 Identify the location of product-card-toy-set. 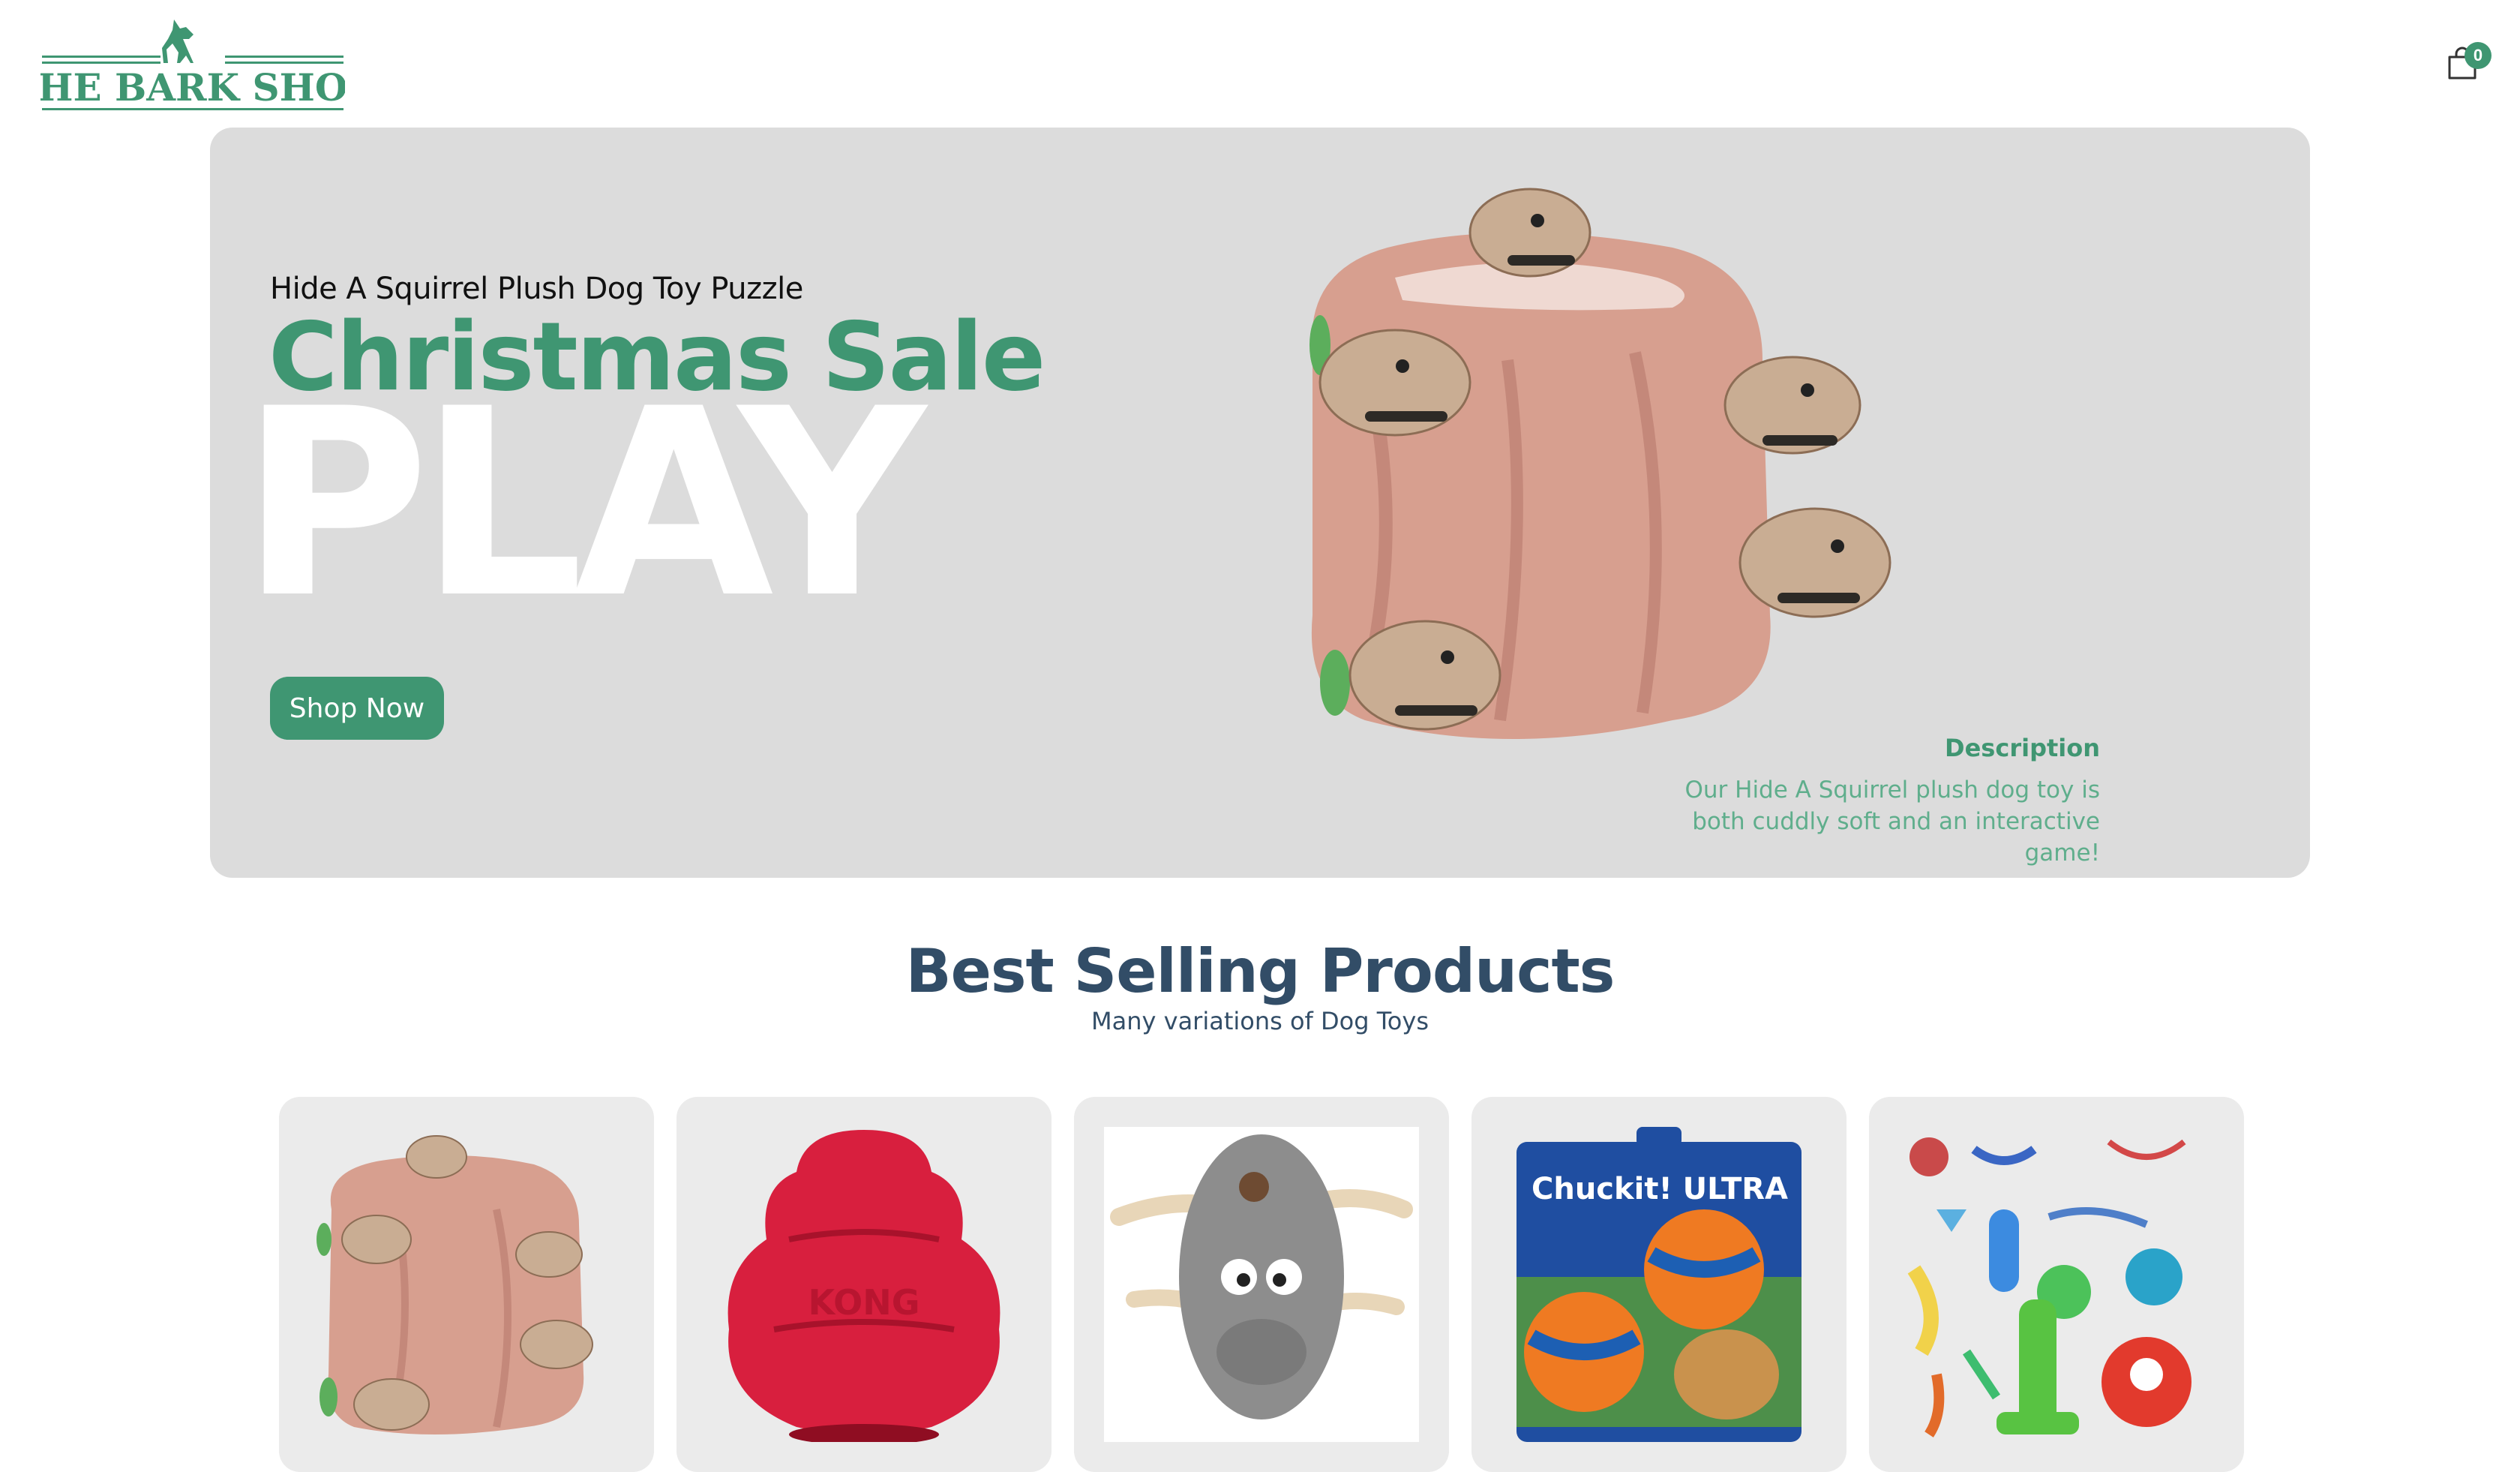
(2056, 1284).